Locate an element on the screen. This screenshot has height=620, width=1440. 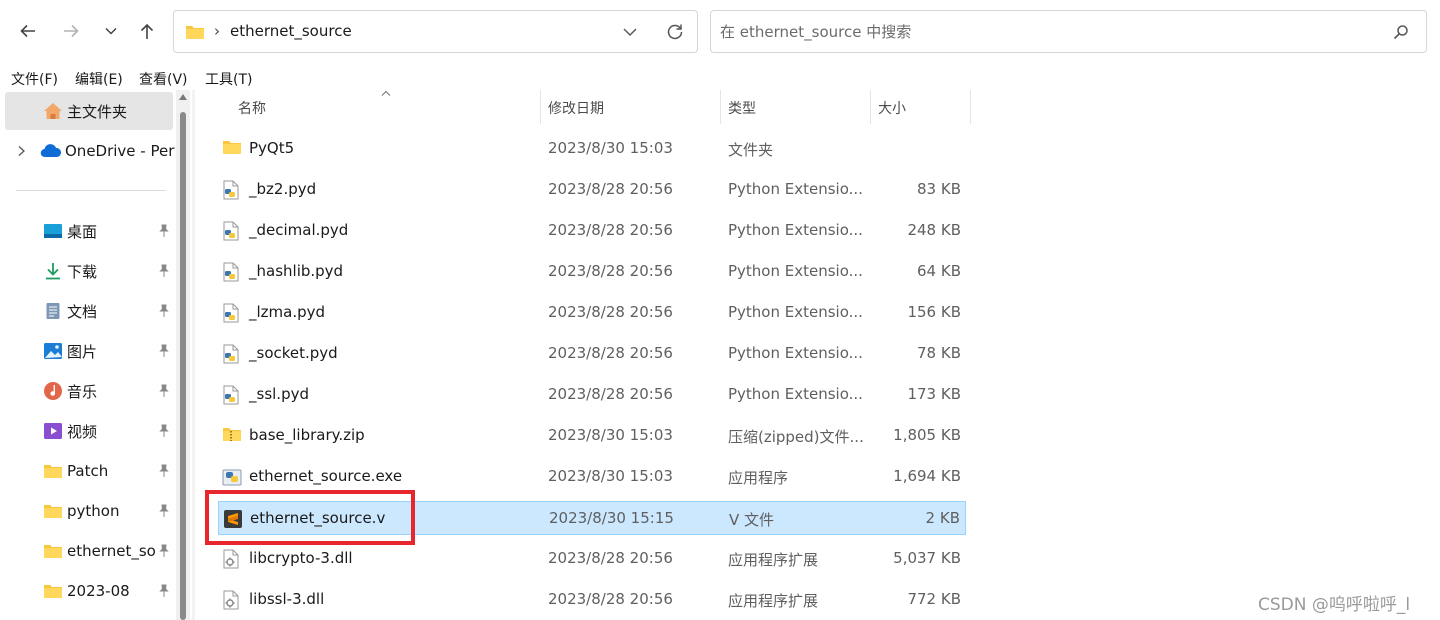
nav-scrollbar is located at coordinates (183, 355).